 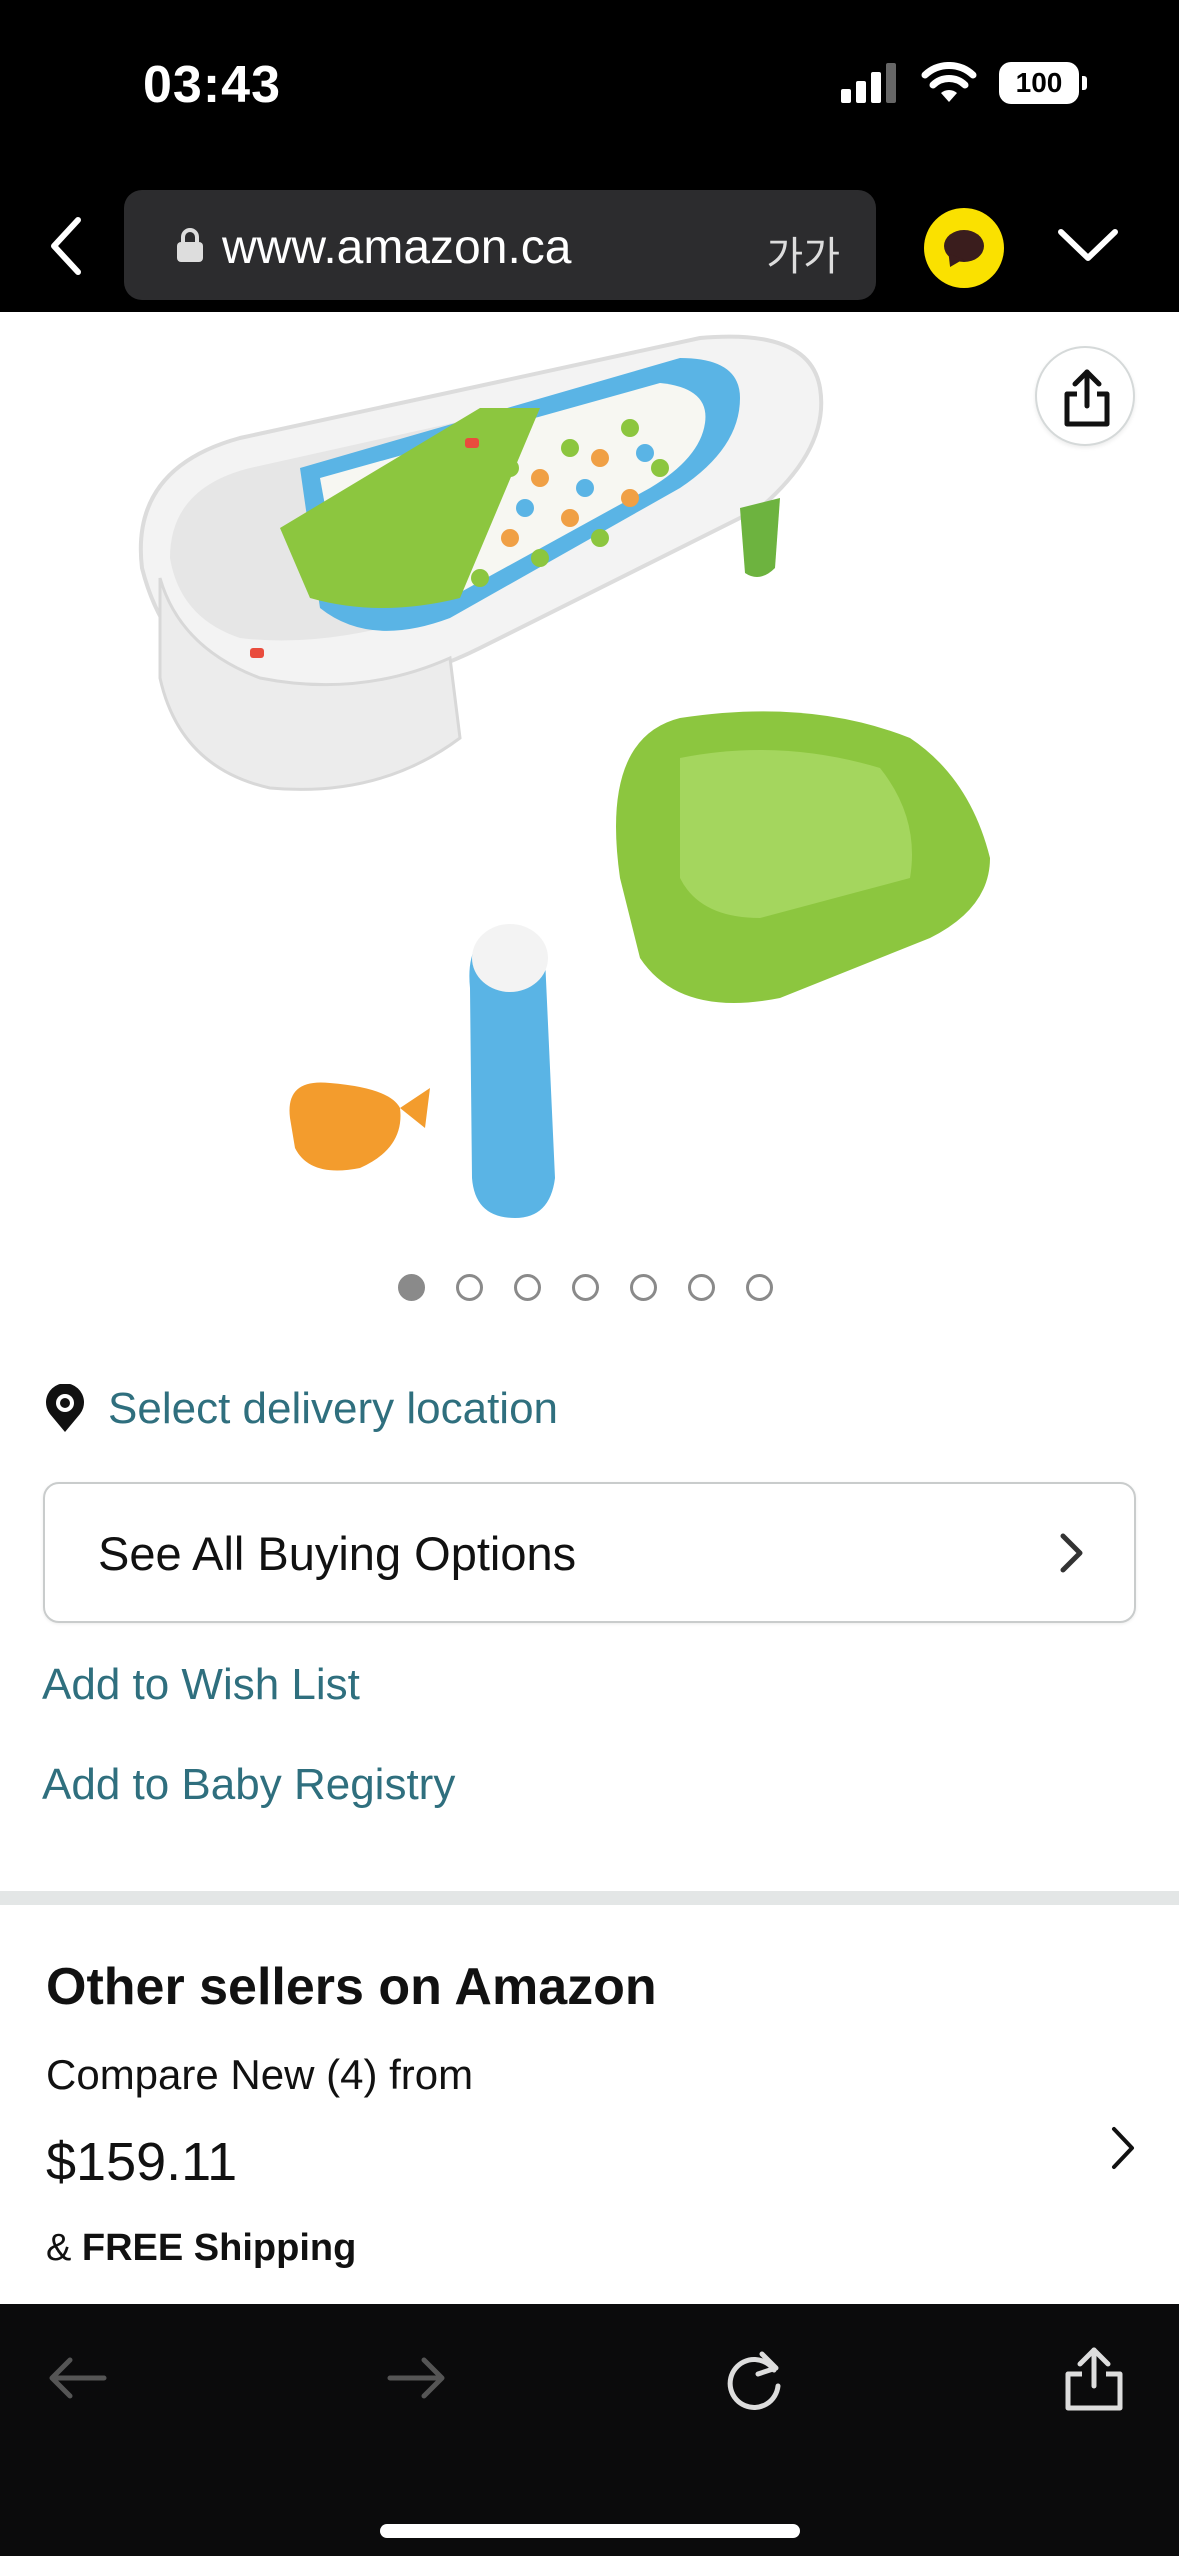 I want to click on add-to-wish-list-link: Add to Wish List, so click(x=201, y=1685).